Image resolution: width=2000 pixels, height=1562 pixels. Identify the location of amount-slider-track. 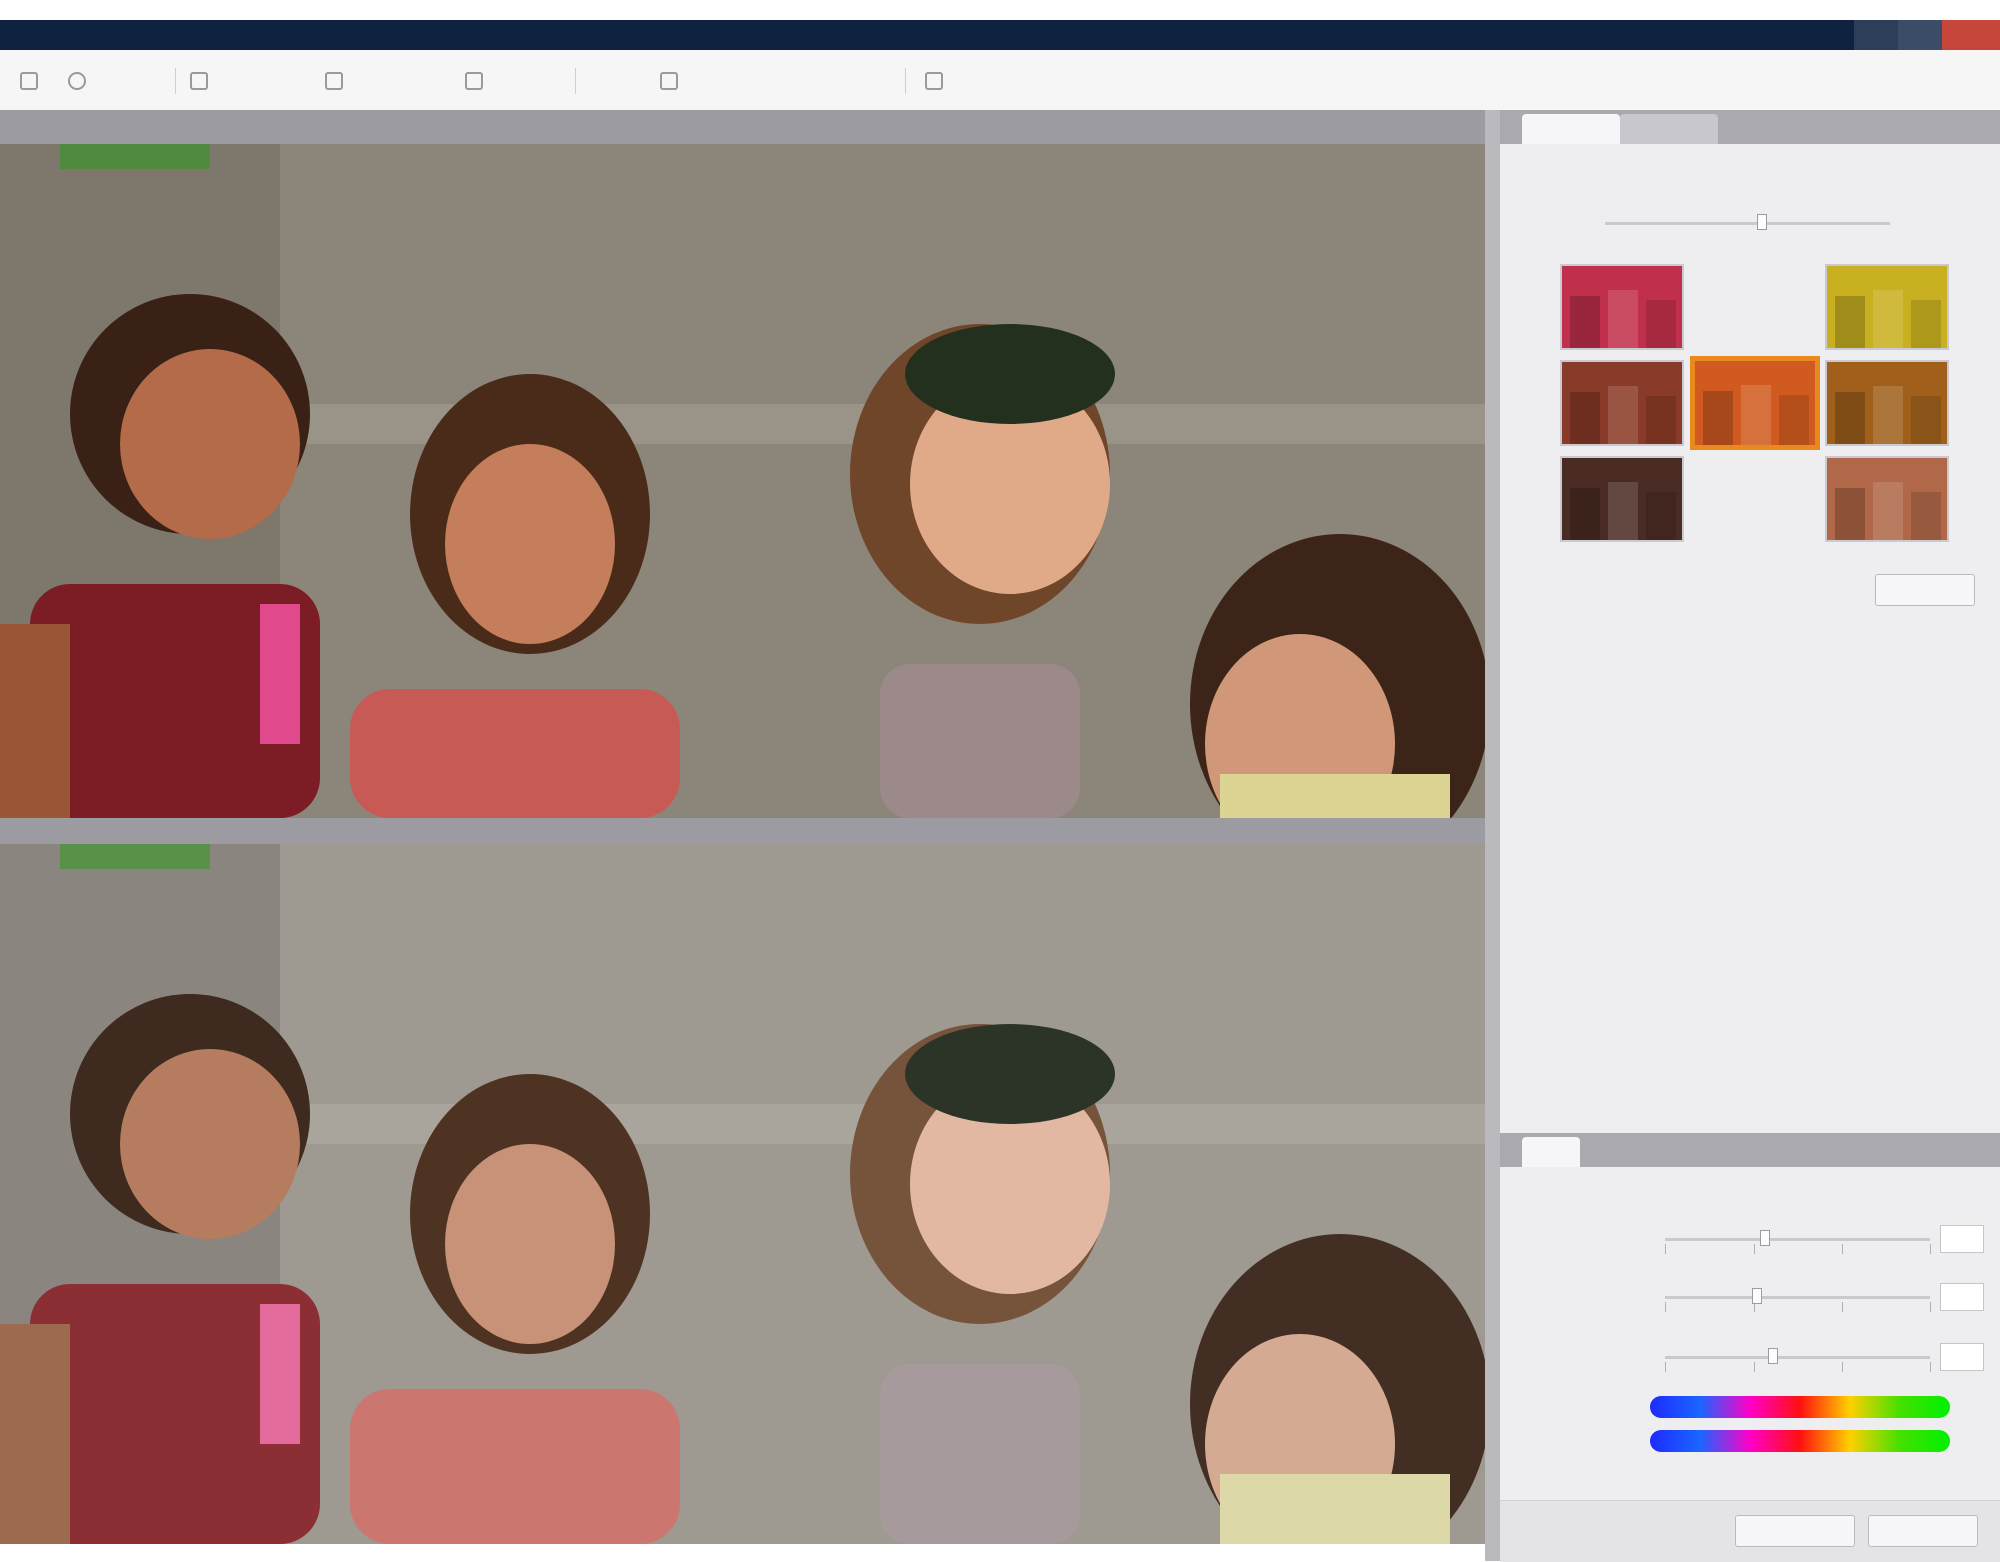
(1747, 223).